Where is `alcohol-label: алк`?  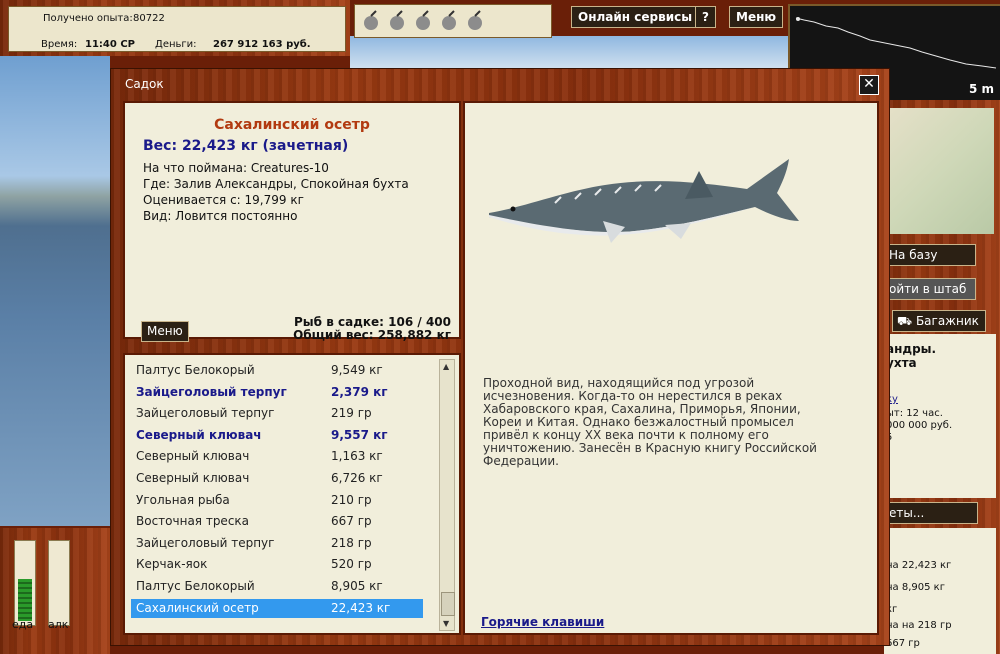
alcohol-label: алк is located at coordinates (58, 624).